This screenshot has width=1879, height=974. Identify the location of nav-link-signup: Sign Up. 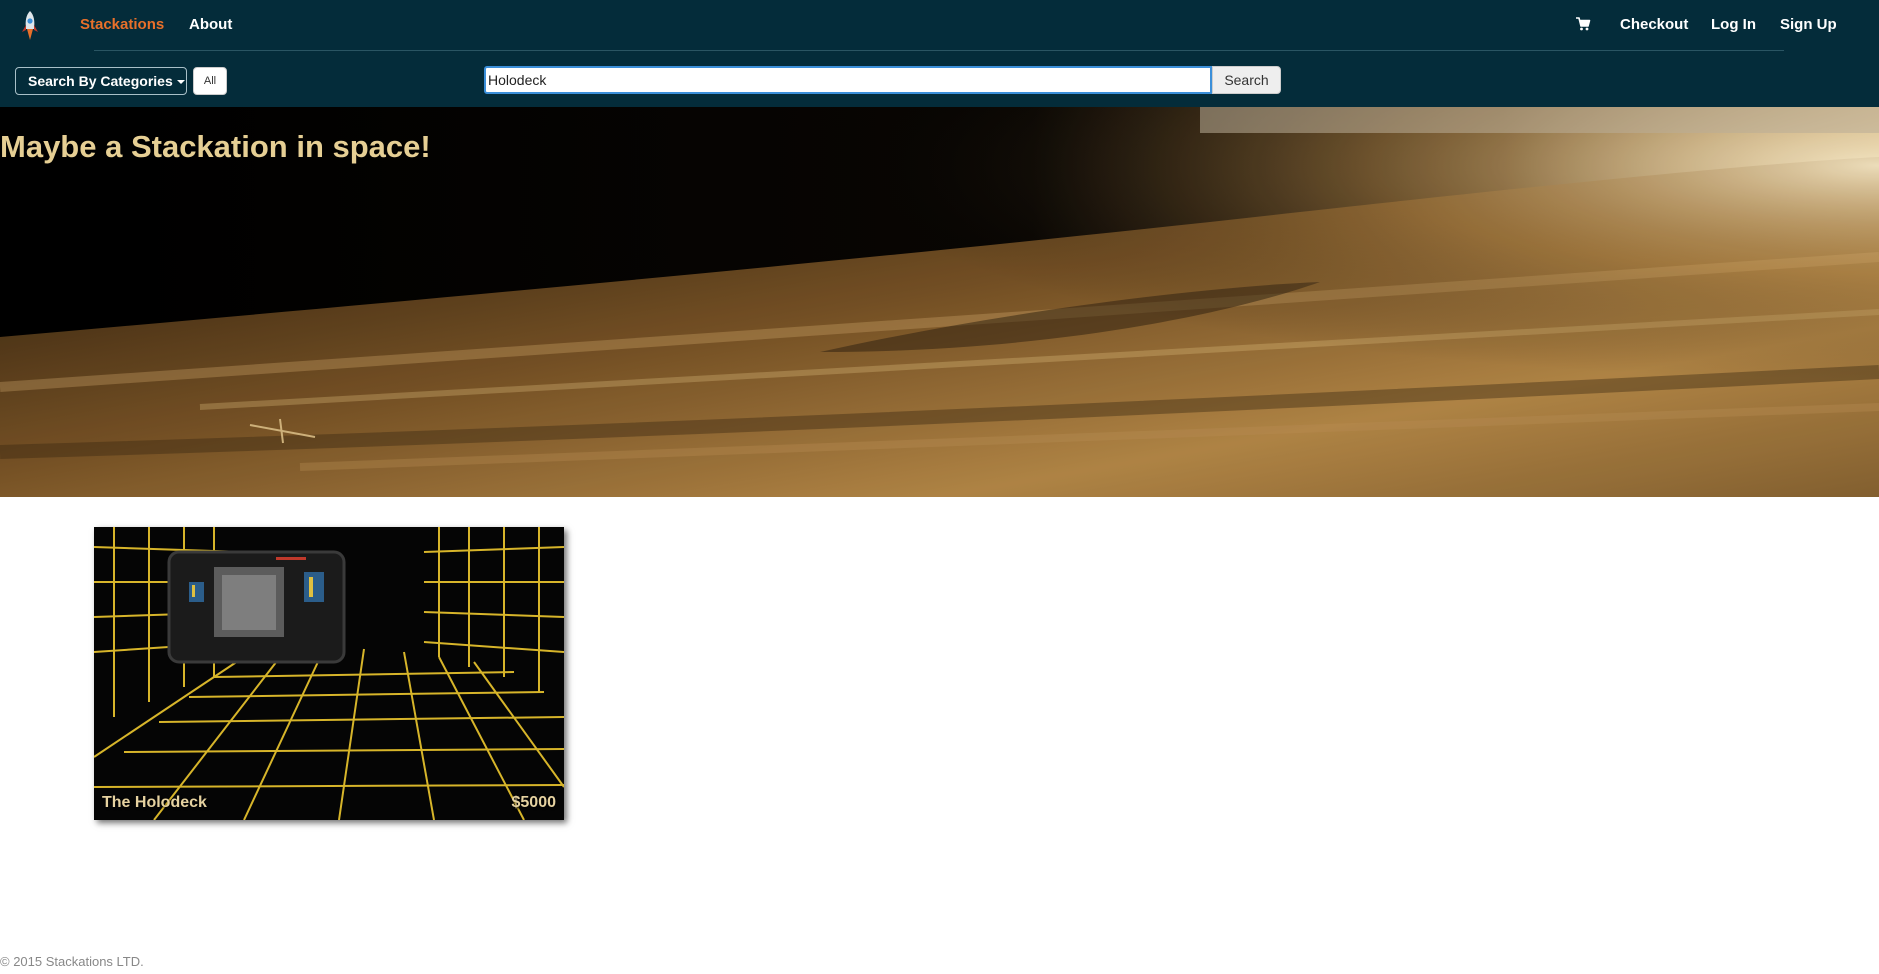
(1808, 25).